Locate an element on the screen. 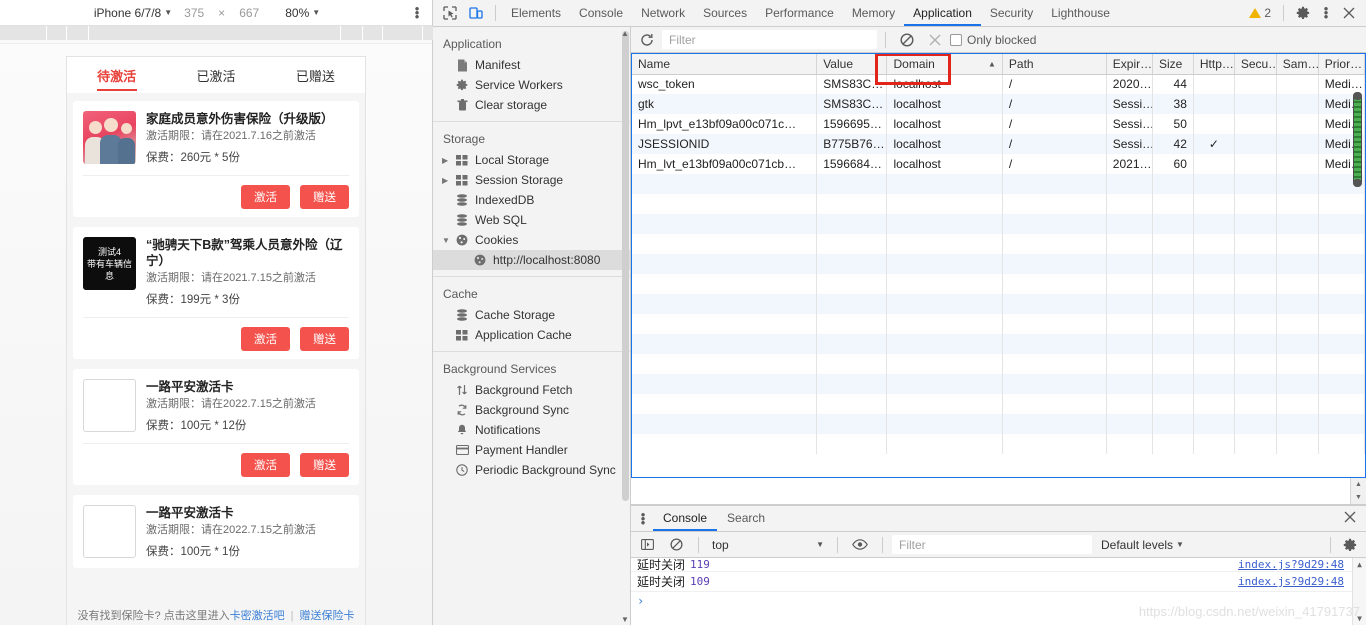  tab-lighthouse: Lighthouse is located at coordinates (1080, 13).